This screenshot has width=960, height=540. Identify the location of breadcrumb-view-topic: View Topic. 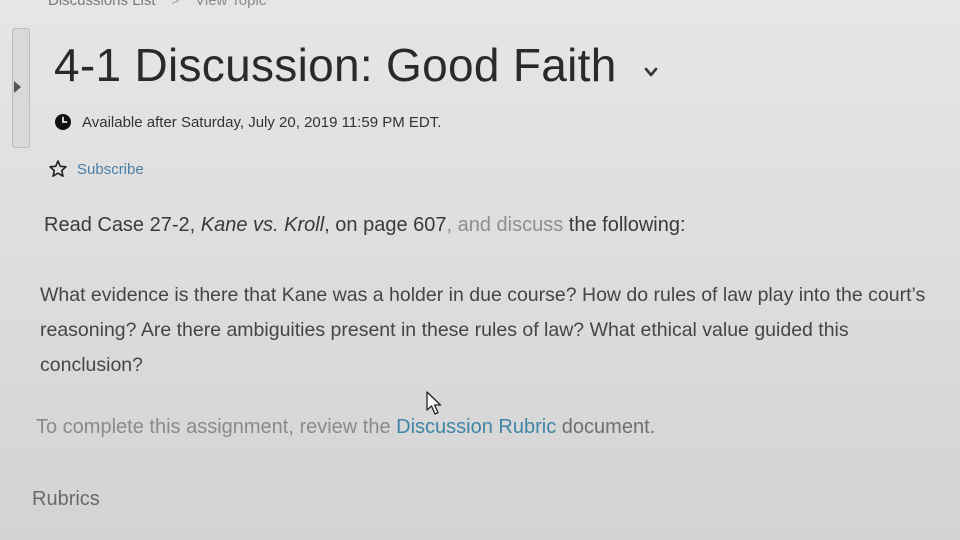
(231, 4).